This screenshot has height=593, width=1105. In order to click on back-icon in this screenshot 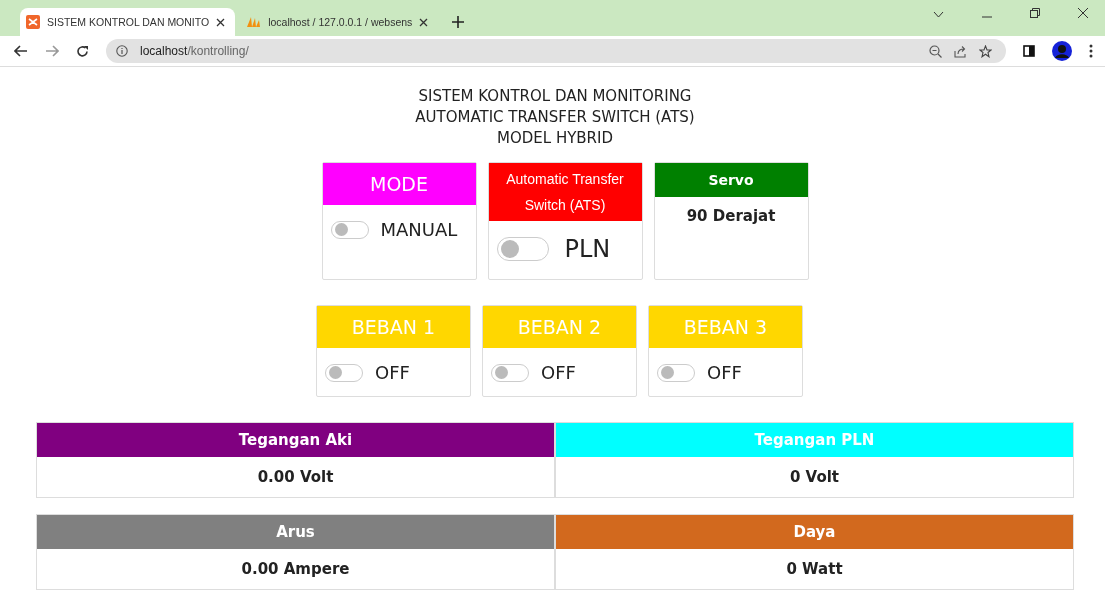, I will do `click(21, 51)`.